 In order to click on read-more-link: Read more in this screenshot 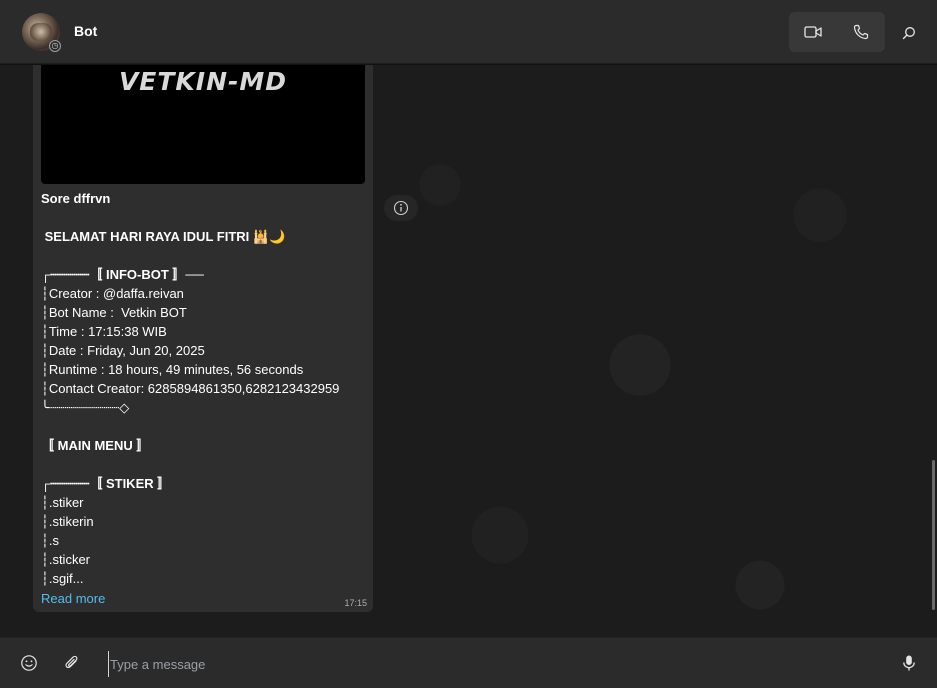, I will do `click(73, 598)`.